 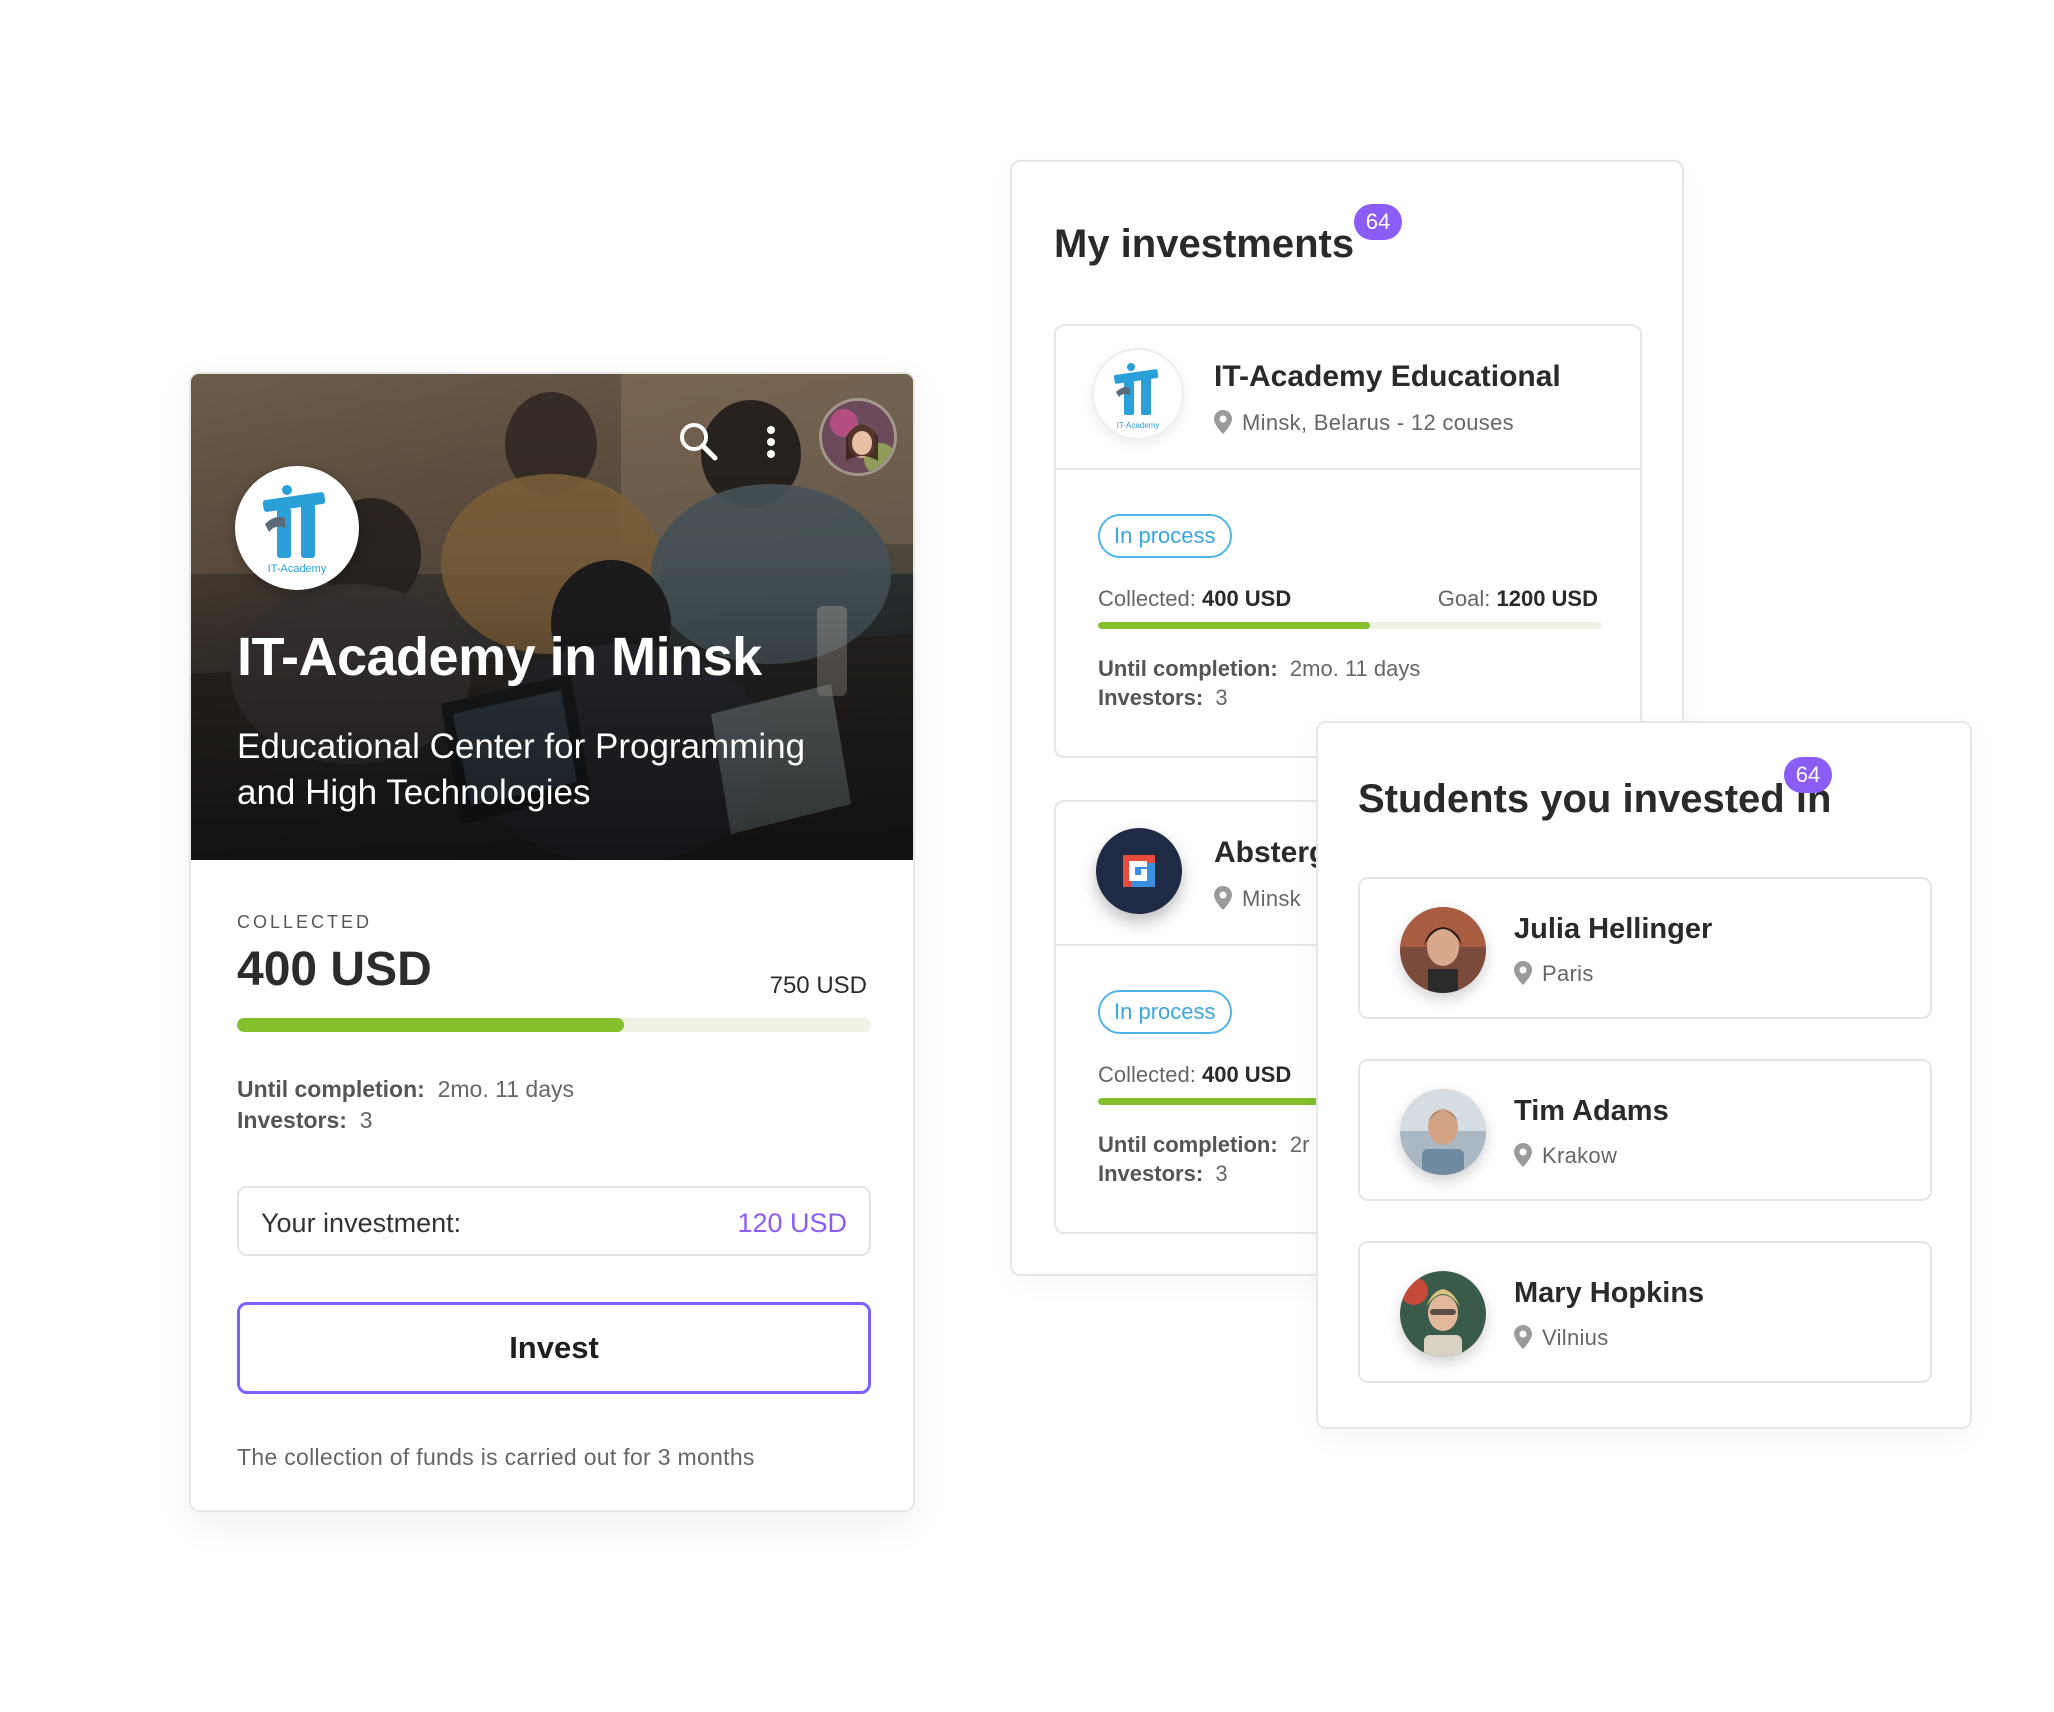 I want to click on student-location: Paris, so click(x=1554, y=974).